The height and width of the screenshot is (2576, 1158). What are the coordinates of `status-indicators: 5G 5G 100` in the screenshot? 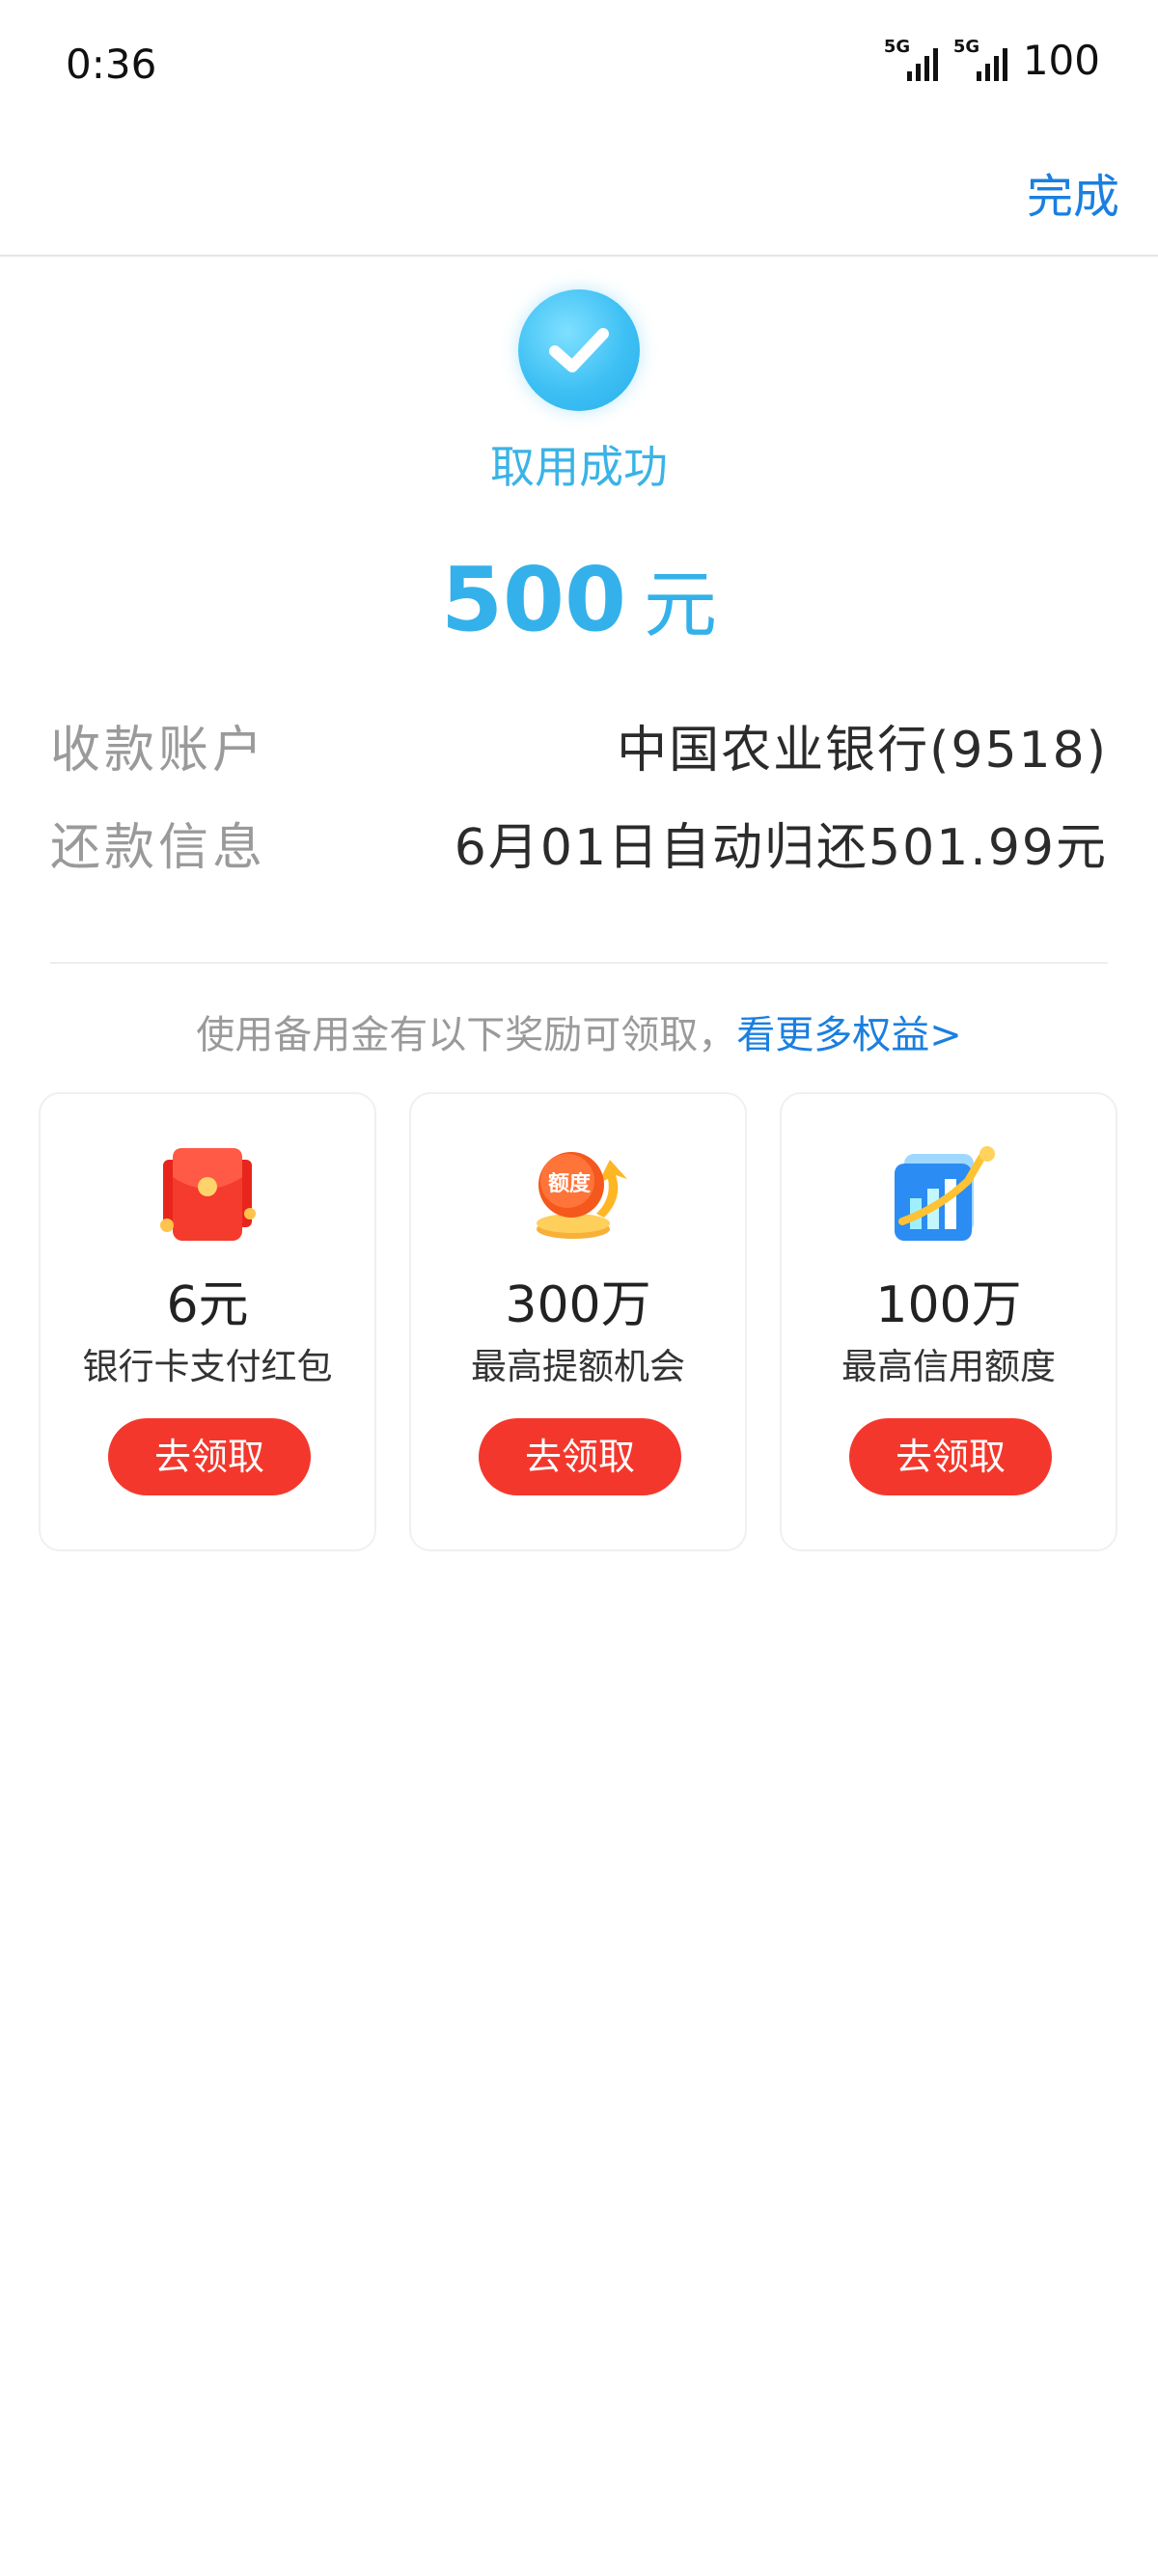 It's located at (992, 60).